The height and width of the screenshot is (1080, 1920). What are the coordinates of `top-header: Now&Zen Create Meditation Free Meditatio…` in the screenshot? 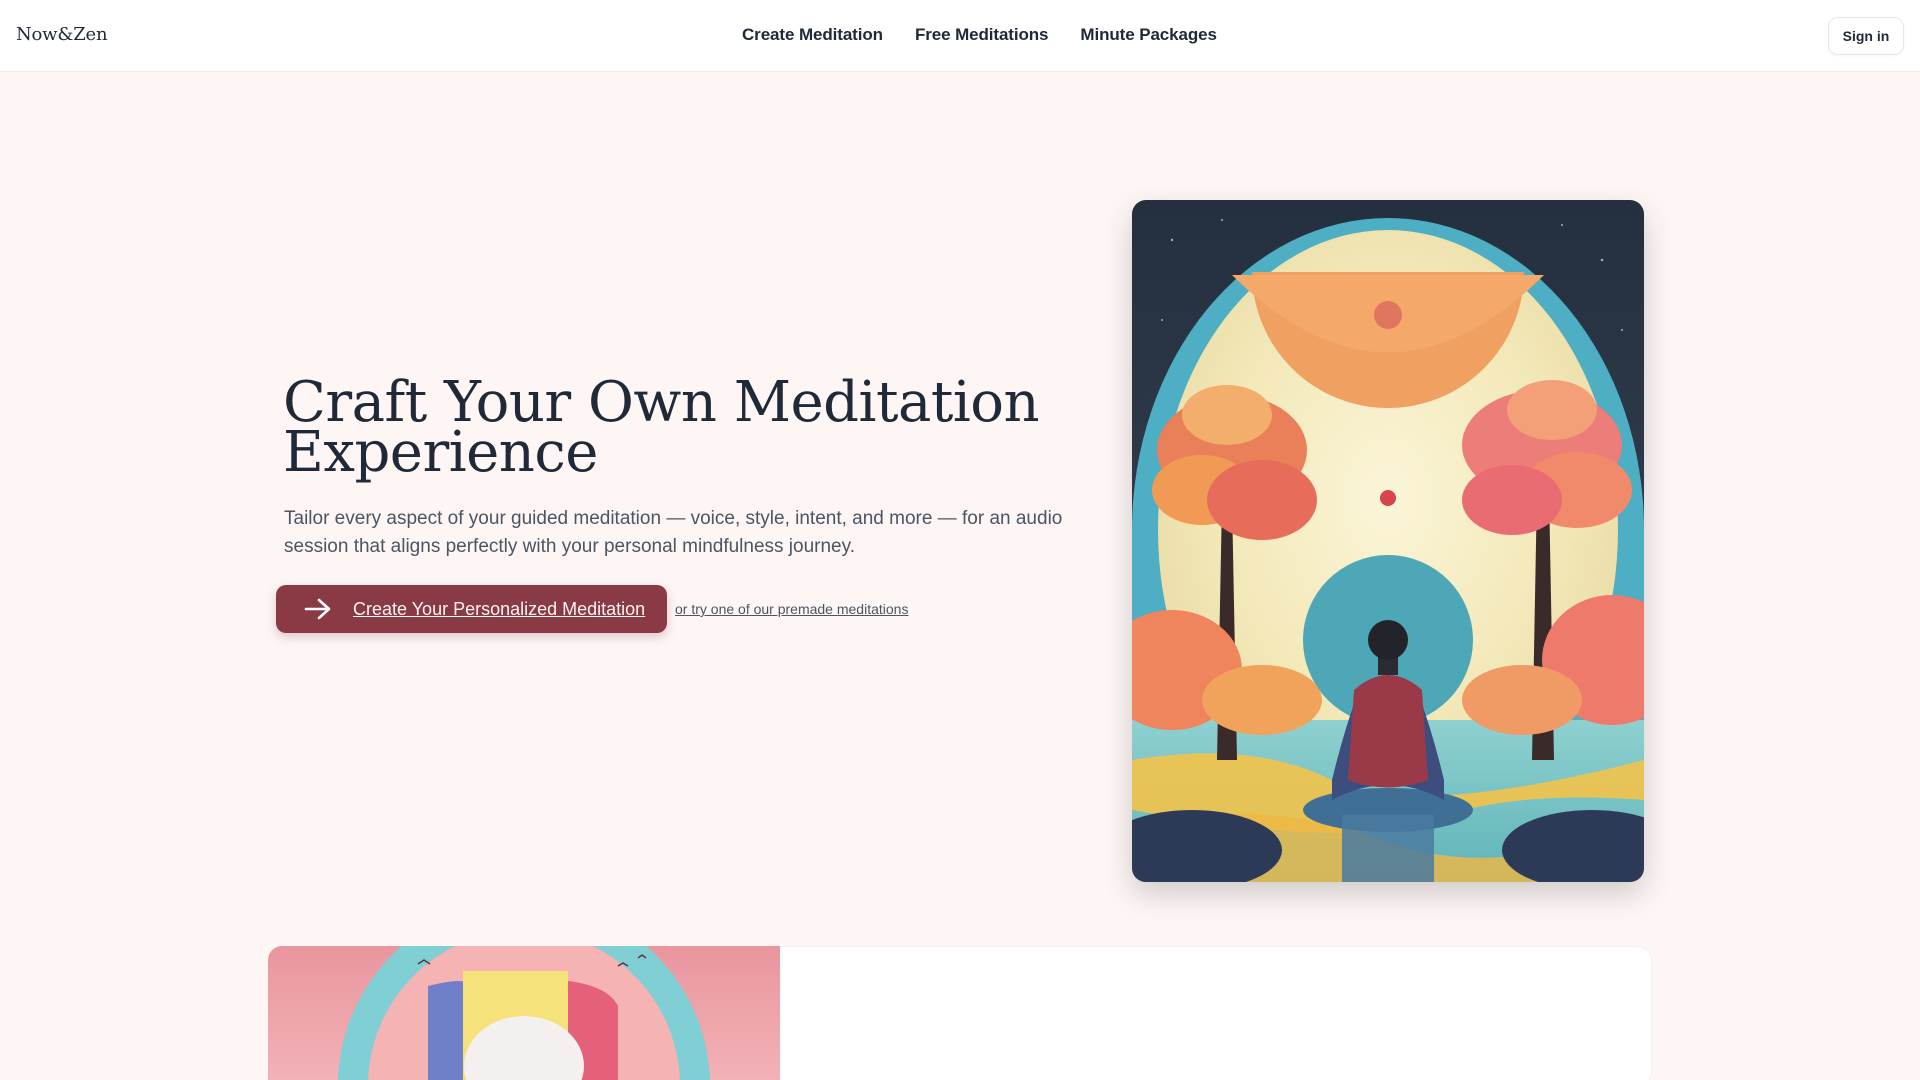 It's located at (960, 36).